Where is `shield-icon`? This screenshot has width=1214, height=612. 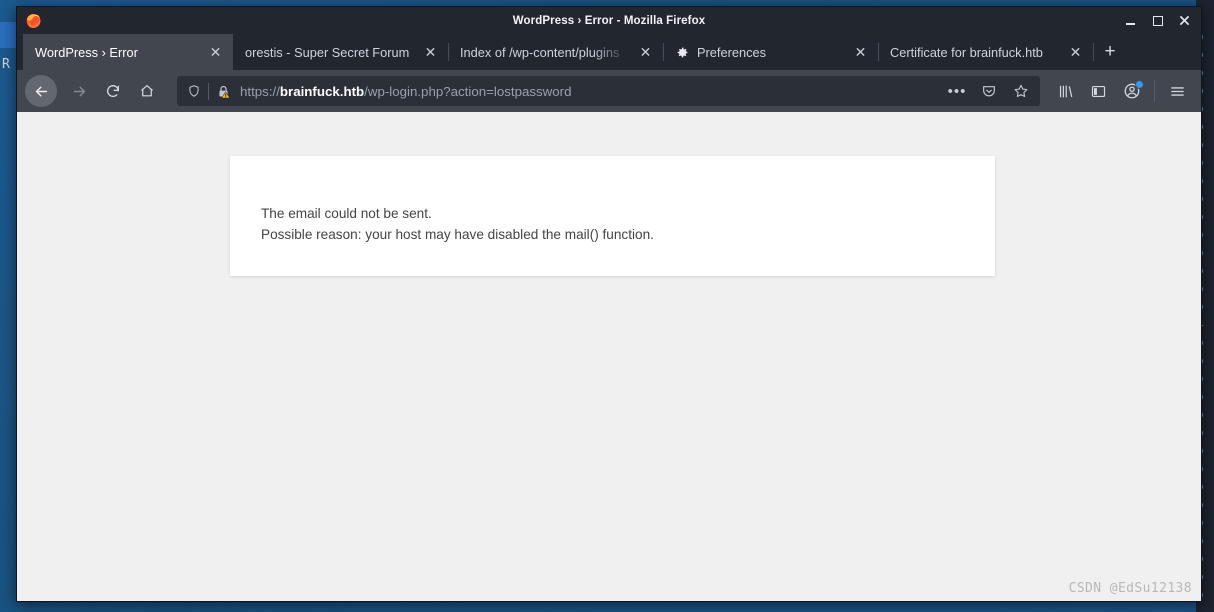 shield-icon is located at coordinates (193, 91).